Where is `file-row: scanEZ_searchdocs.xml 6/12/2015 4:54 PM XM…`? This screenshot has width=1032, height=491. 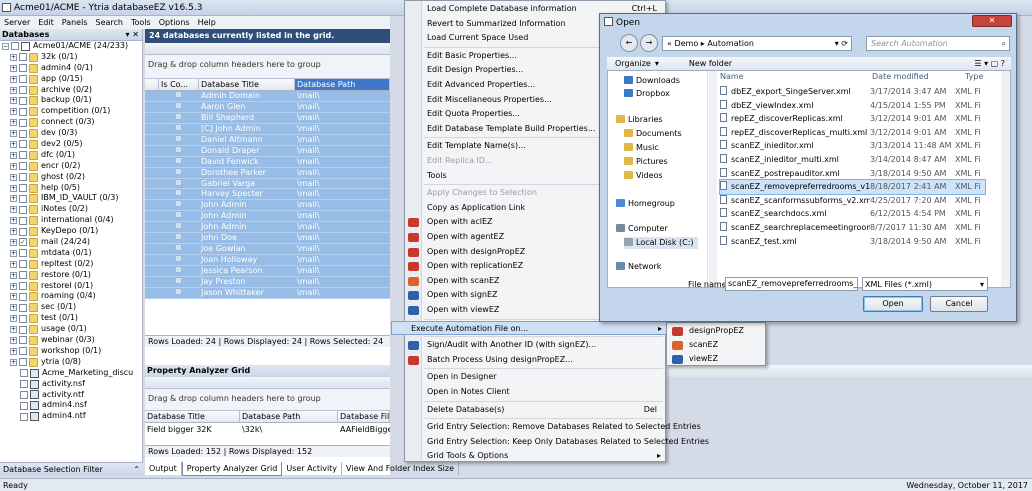 file-row: scanEZ_searchdocs.xml 6/12/2015 4:54 PM XM… is located at coordinates (852, 214).